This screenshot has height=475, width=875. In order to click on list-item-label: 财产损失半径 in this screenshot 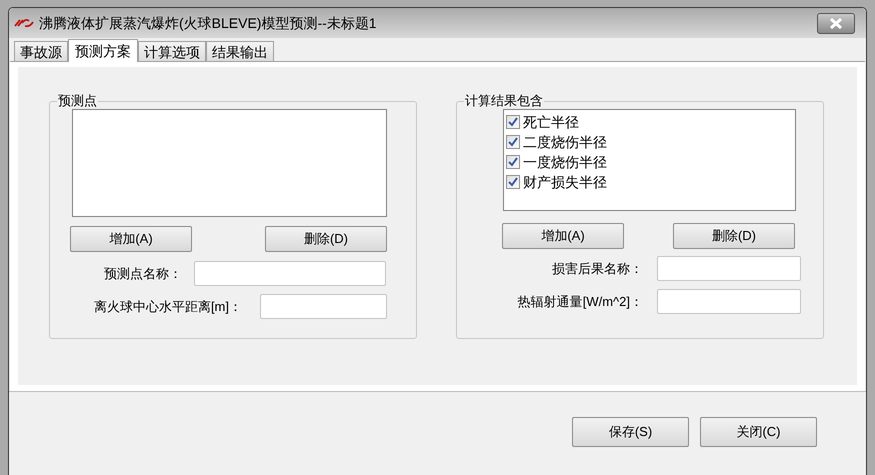, I will do `click(565, 182)`.